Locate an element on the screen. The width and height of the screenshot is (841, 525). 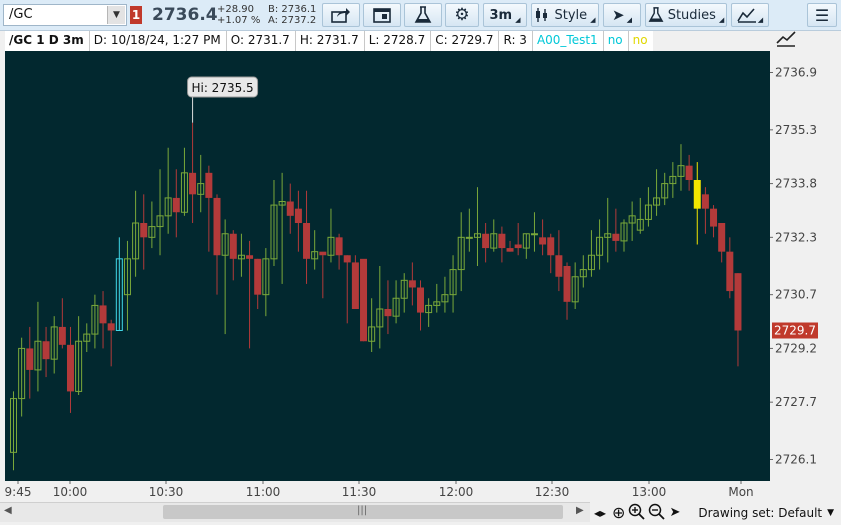
bottom-toolbar: ◂▸ ⊕ ➤ Drawing set: Default ▼ is located at coordinates (715, 512).